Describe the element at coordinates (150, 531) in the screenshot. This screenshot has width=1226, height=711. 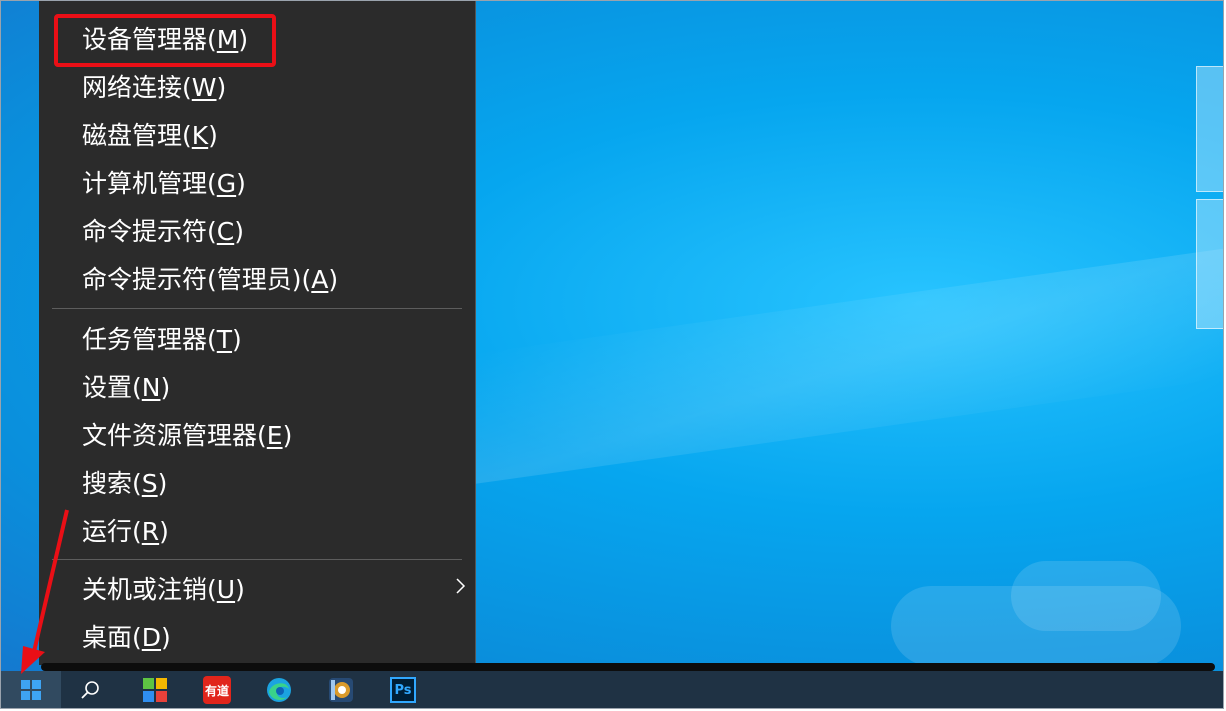
I see `access-key: R` at that location.